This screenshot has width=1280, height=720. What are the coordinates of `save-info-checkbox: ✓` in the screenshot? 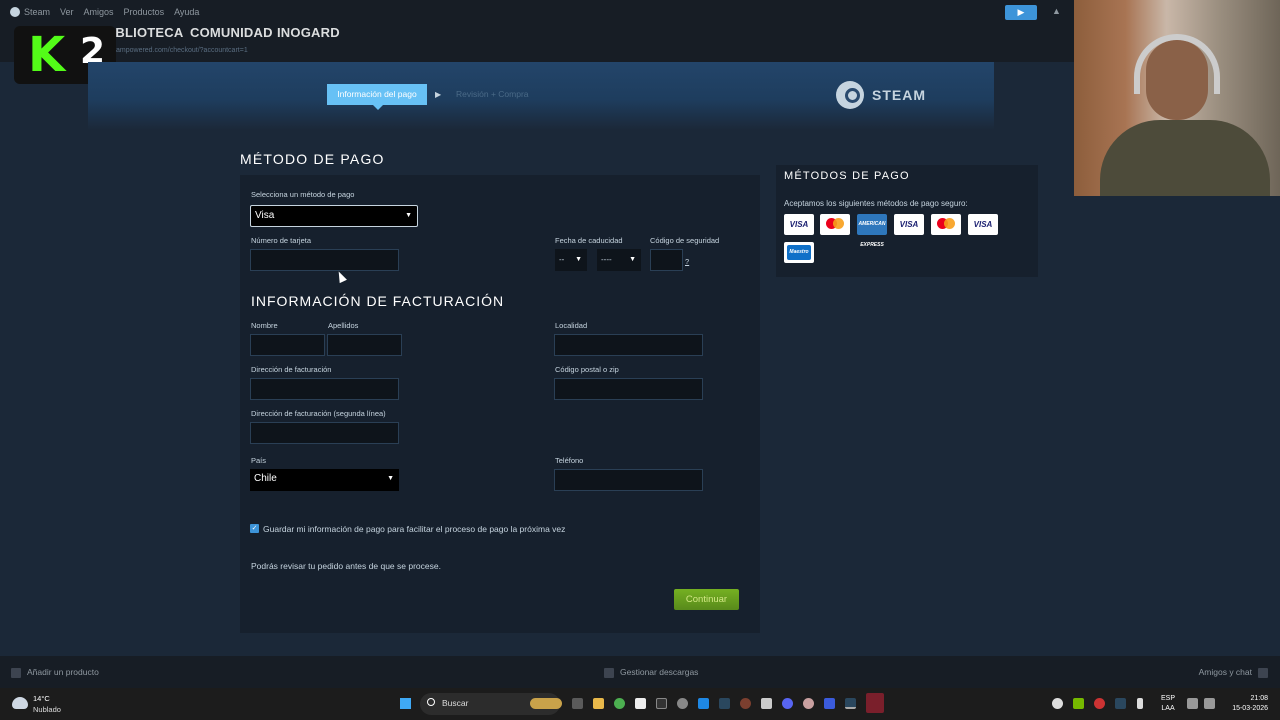 It's located at (254, 528).